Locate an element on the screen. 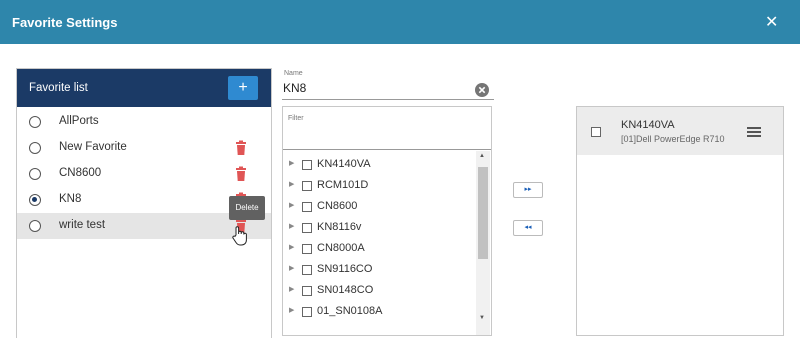  tree-item-label: SN9116CO is located at coordinates (345, 269).